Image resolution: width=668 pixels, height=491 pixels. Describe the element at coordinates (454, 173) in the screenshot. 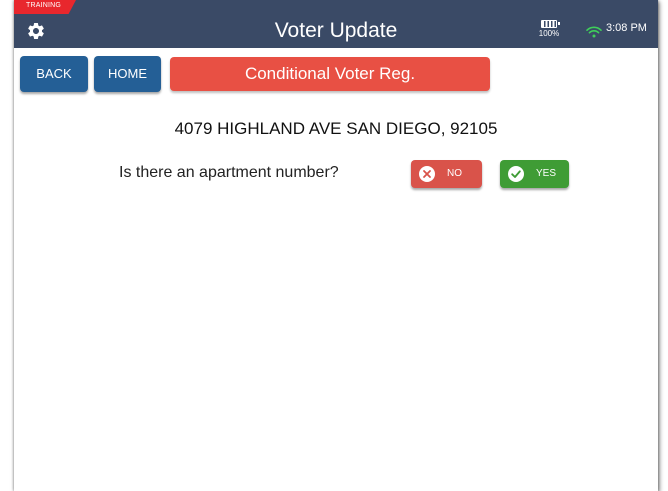

I see `no-label: NO` at that location.